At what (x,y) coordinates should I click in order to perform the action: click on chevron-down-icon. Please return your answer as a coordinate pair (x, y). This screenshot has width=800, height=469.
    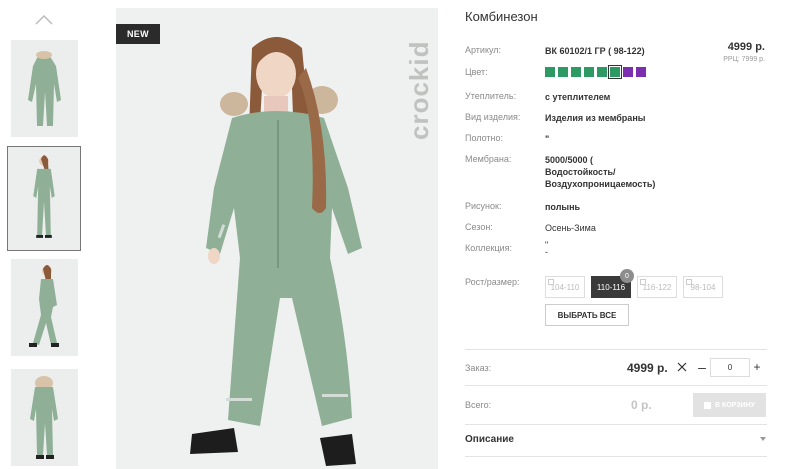
    Looking at the image, I should click on (763, 439).